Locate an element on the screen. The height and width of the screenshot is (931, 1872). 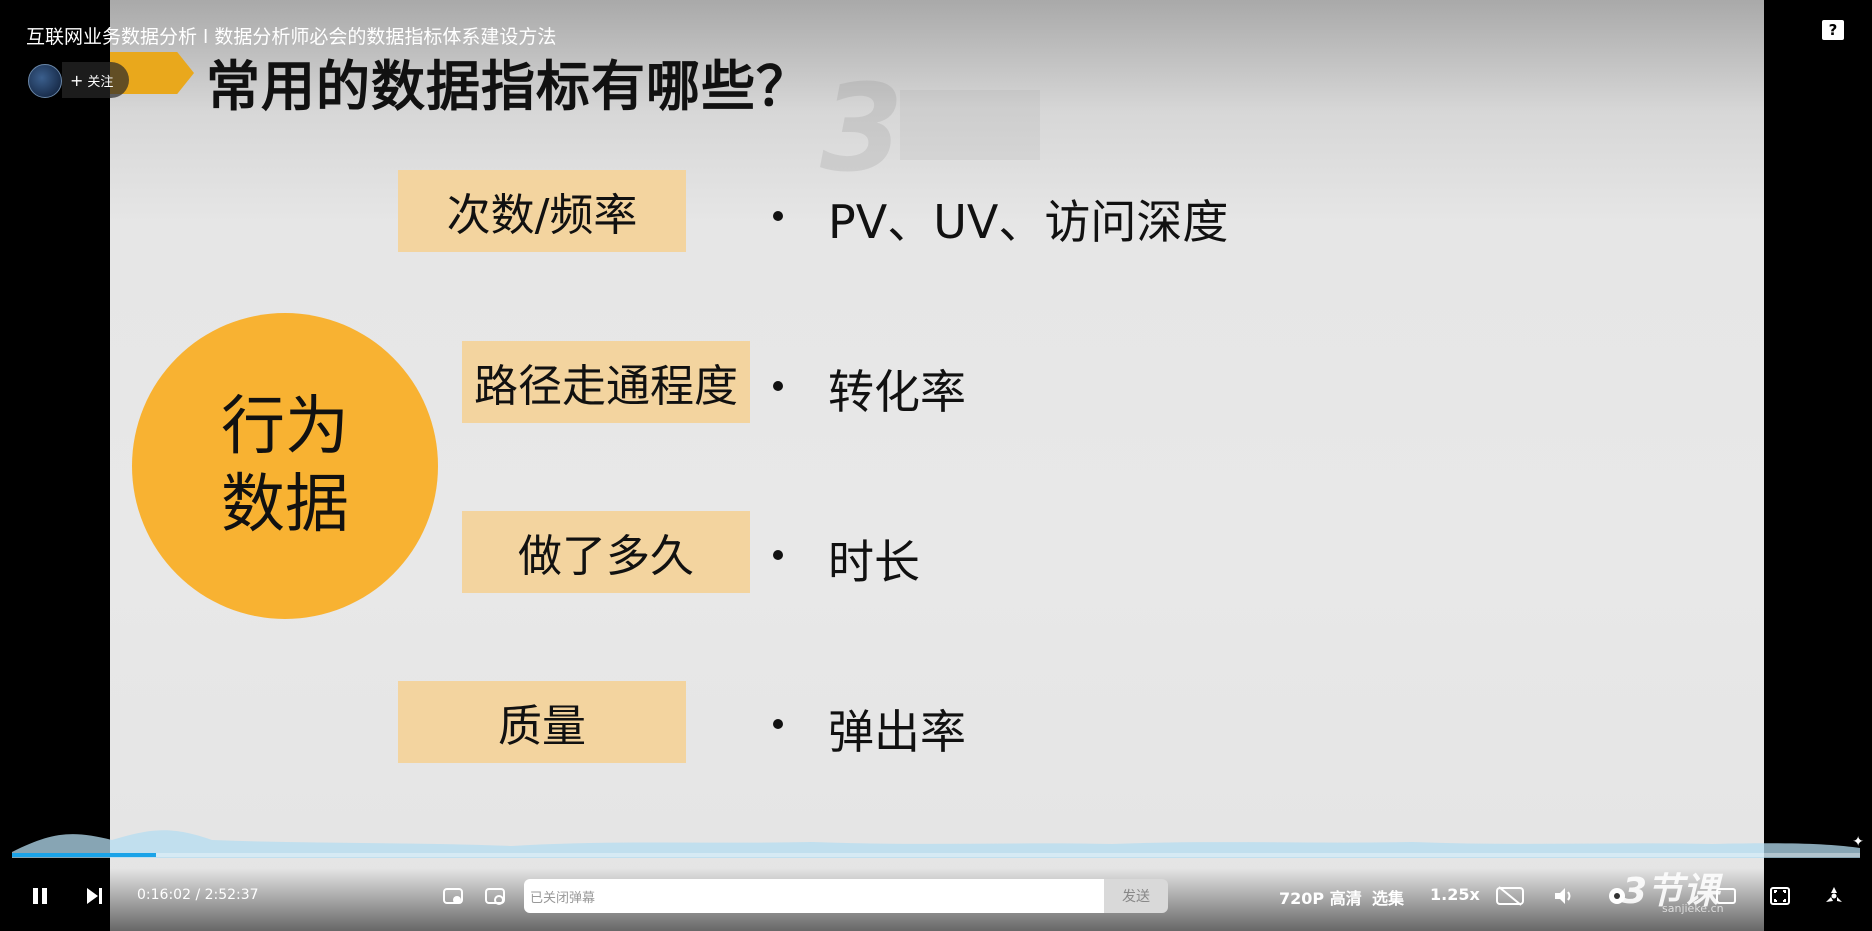
current-time: 0:16:02 is located at coordinates (164, 895).